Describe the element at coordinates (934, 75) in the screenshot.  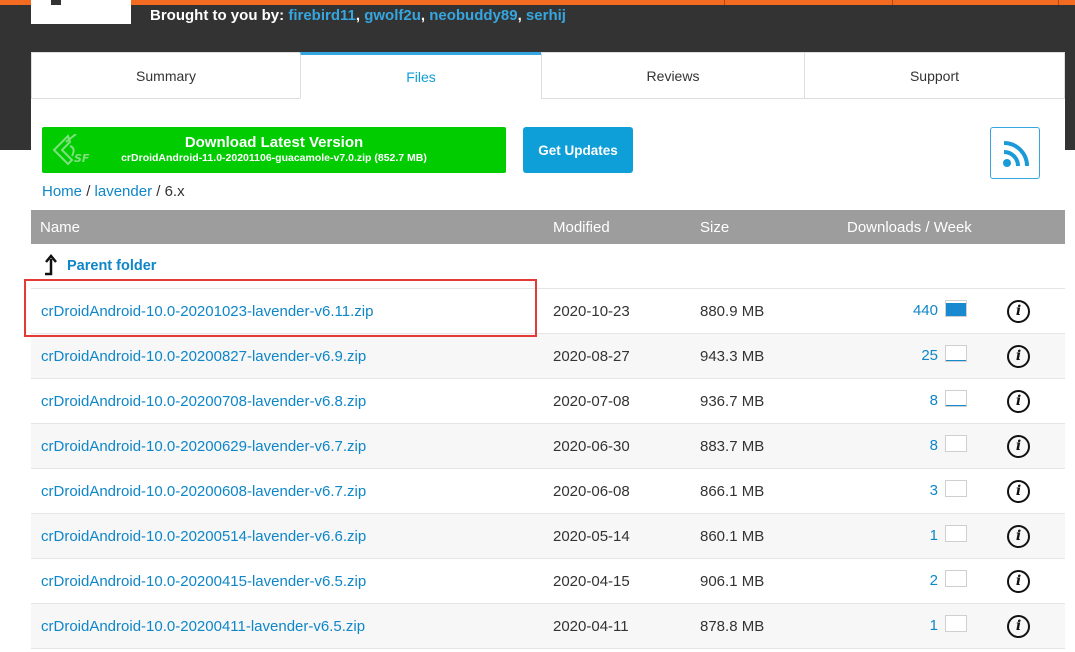
I see `tab-support: Support` at that location.